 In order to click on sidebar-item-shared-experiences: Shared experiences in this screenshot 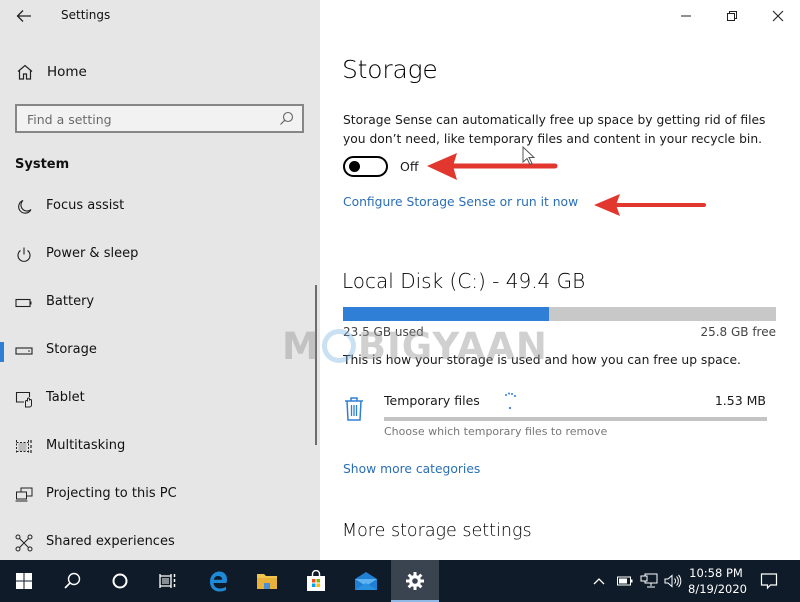, I will do `click(158, 543)`.